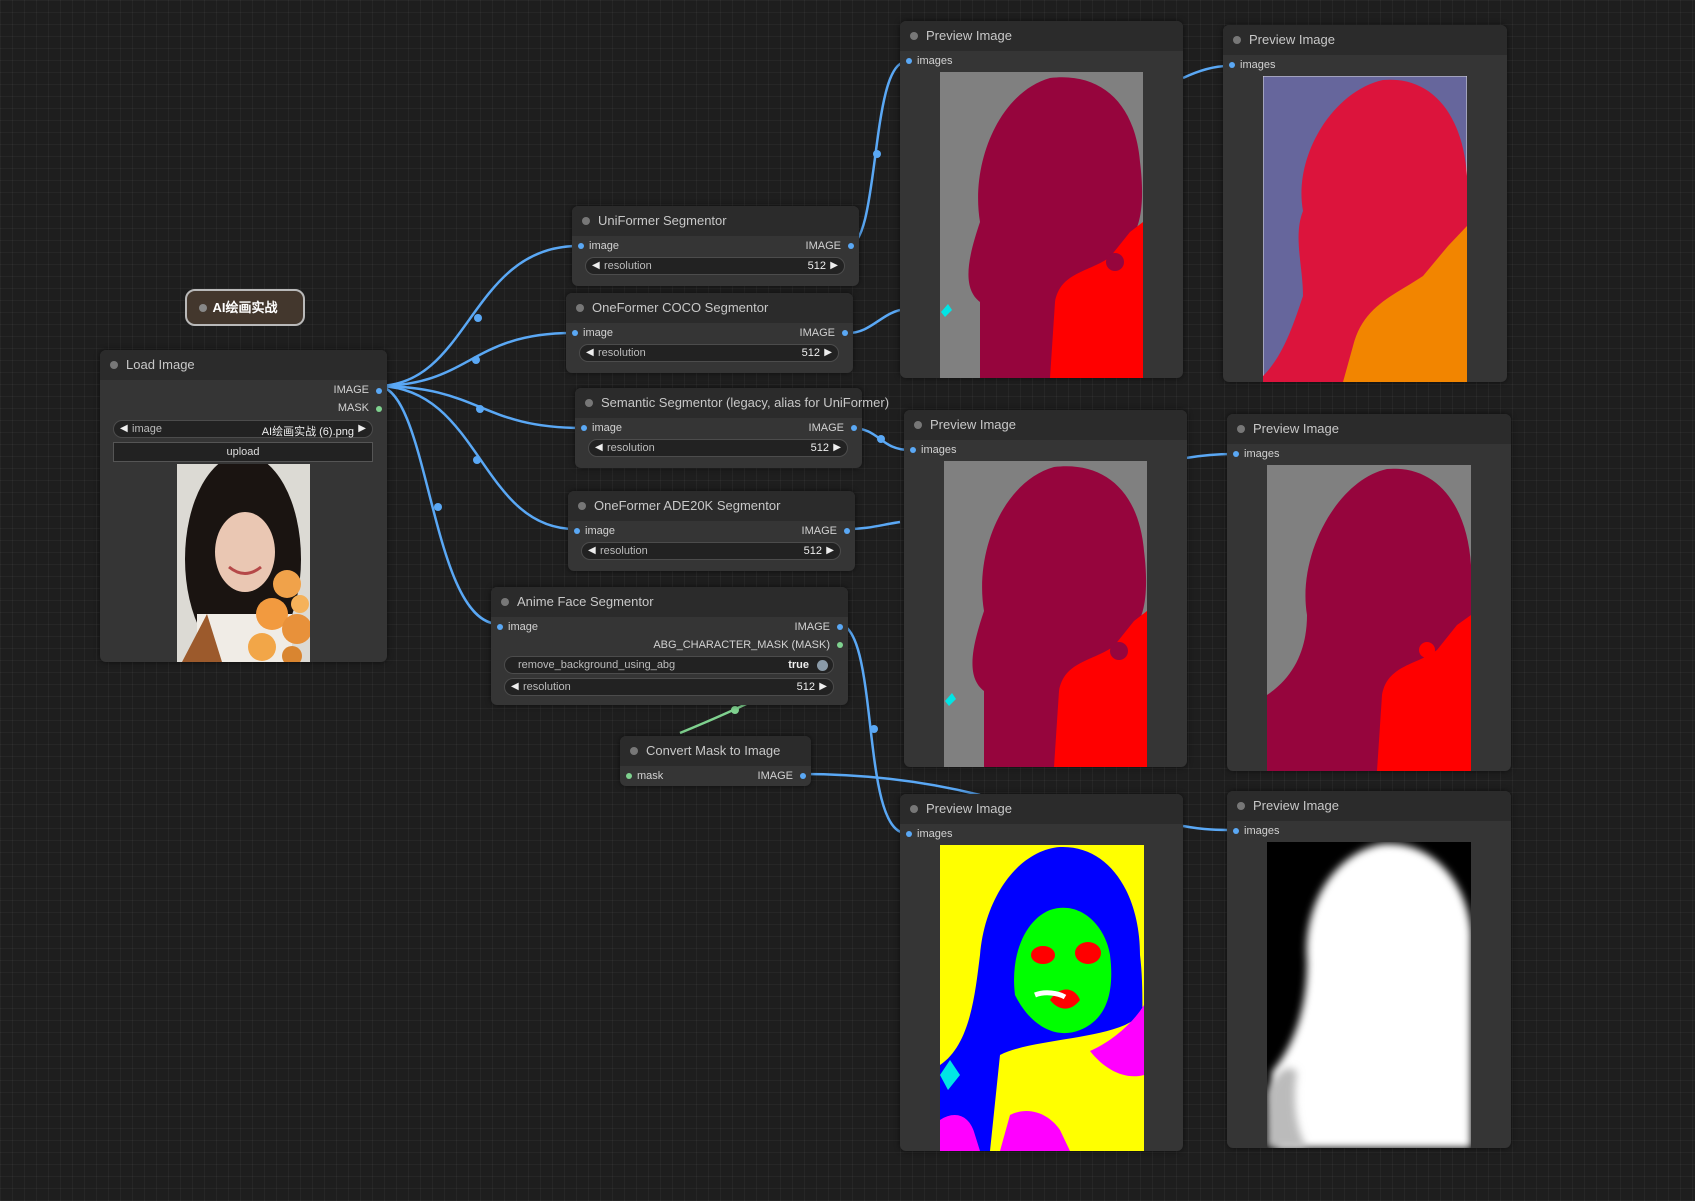 The width and height of the screenshot is (1695, 1201). I want to click on link-load-to-ade, so click(476, 457).